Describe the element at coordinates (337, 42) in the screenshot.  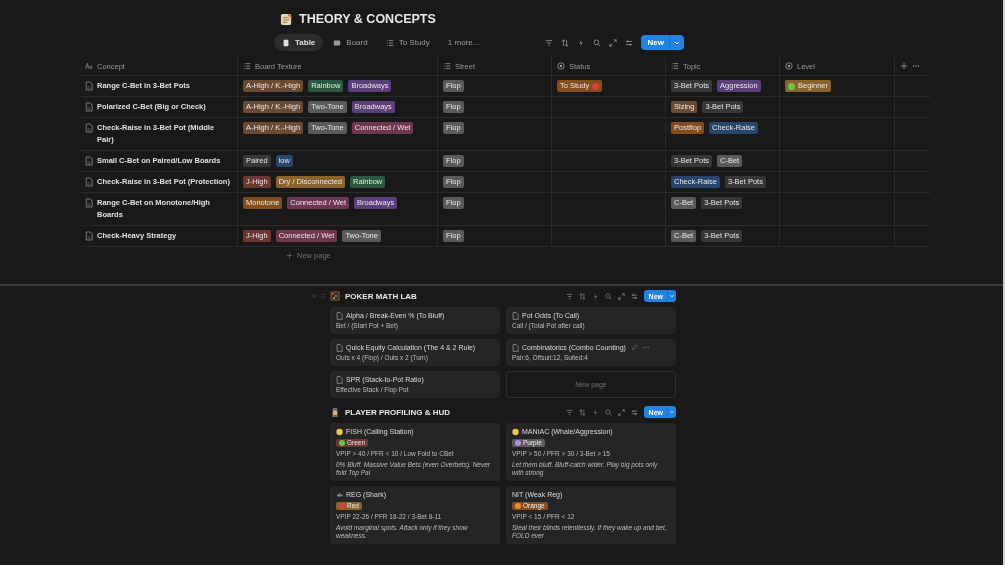
I see `board-icon` at that location.